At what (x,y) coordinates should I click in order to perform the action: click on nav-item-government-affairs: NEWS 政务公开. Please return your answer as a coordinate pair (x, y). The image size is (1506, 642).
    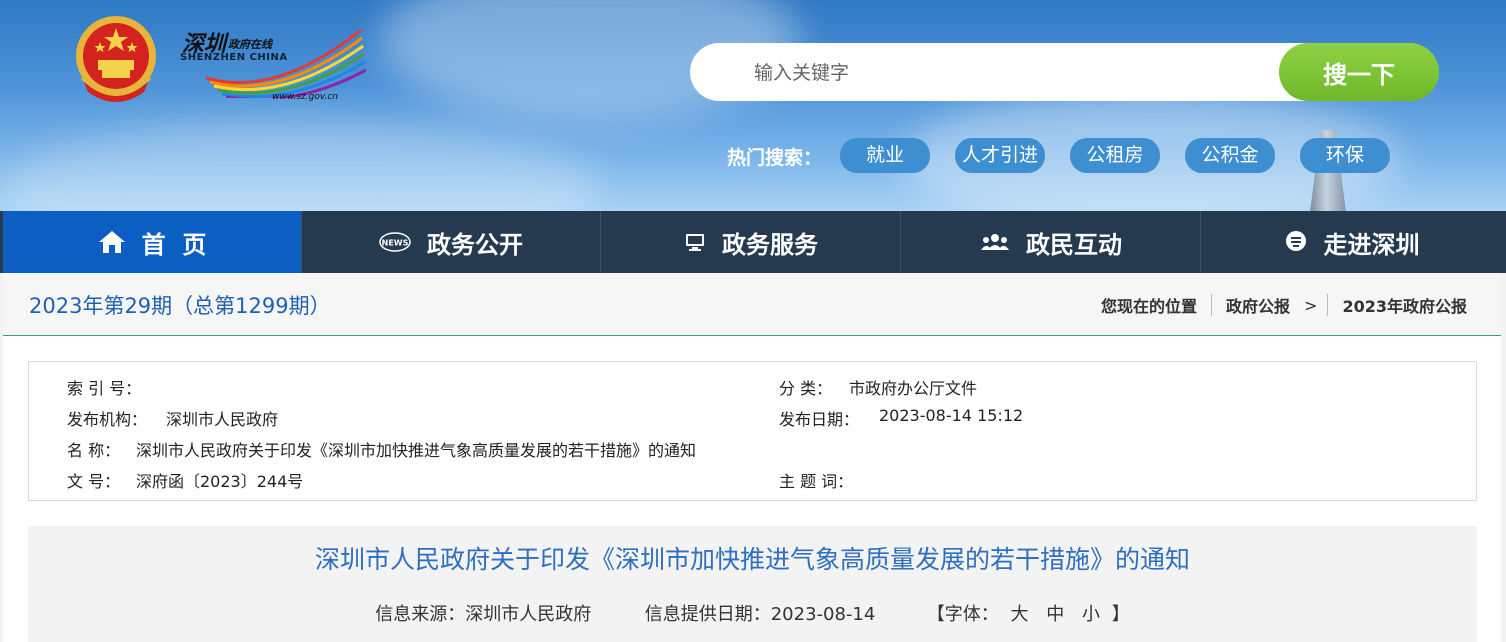
    Looking at the image, I should click on (451, 242).